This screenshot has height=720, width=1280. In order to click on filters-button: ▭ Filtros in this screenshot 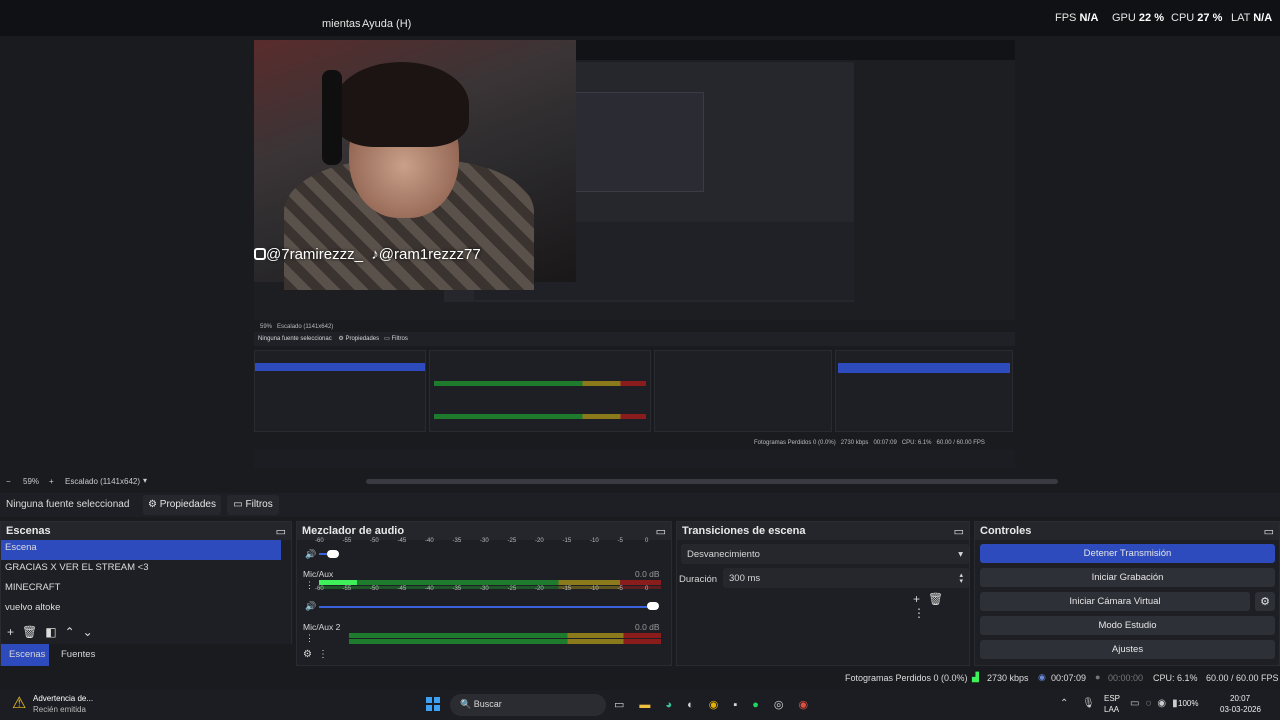, I will do `click(253, 505)`.